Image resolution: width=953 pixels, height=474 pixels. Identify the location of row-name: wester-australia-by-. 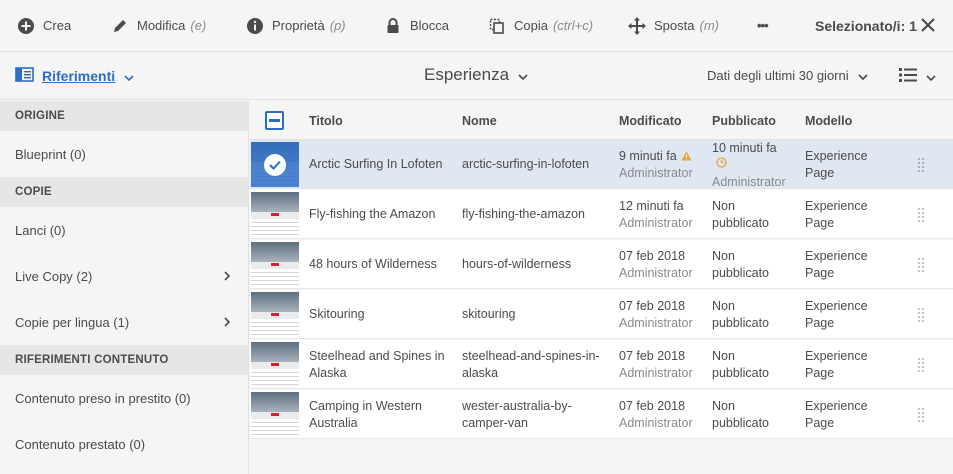
(517, 406).